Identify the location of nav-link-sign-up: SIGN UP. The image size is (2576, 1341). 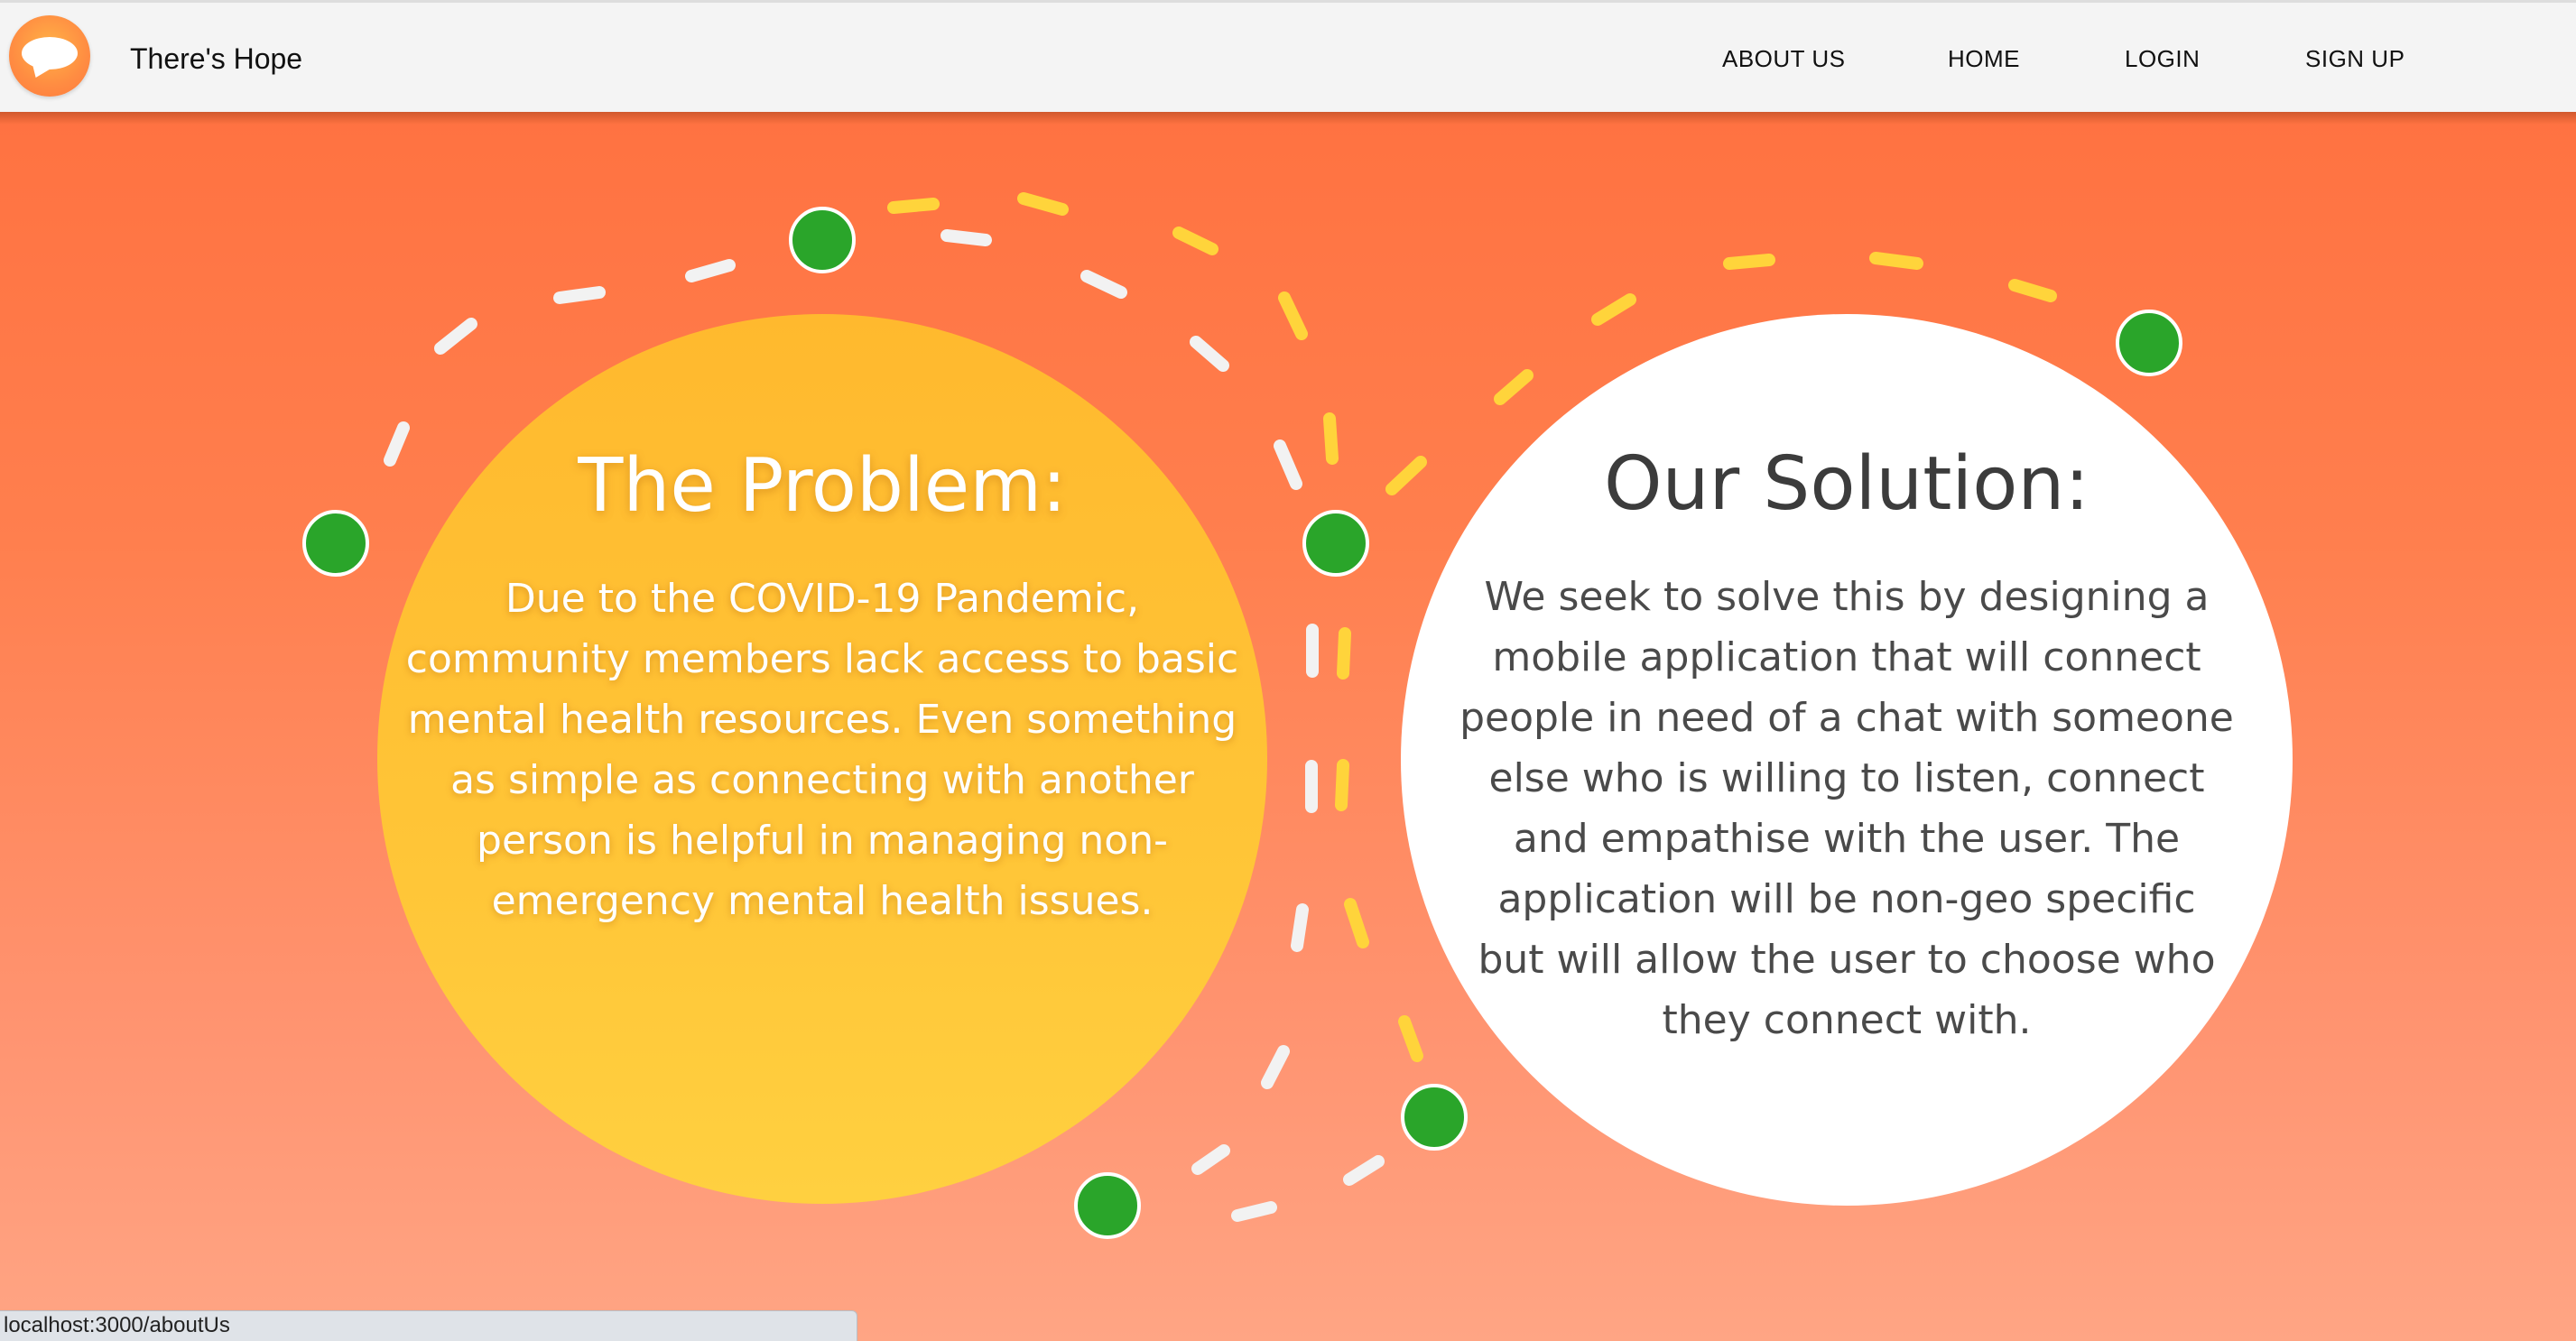
(2355, 58).